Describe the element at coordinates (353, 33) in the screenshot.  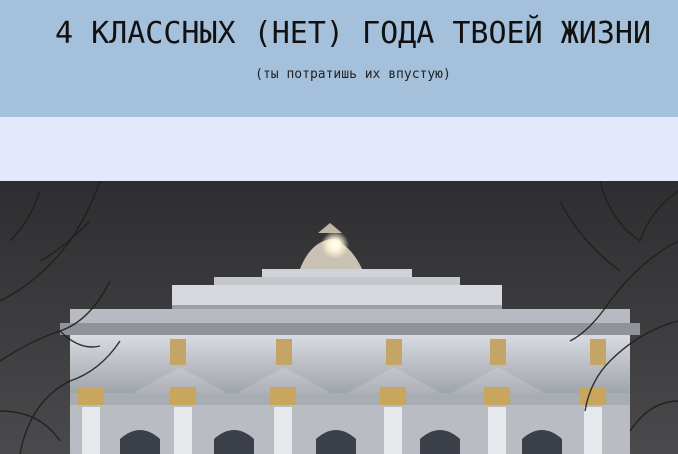
I see `page-title: 4 КЛАССНЫХ (НЕТ) ГОДА ТВОЕЙ ЖИЗНИ` at that location.